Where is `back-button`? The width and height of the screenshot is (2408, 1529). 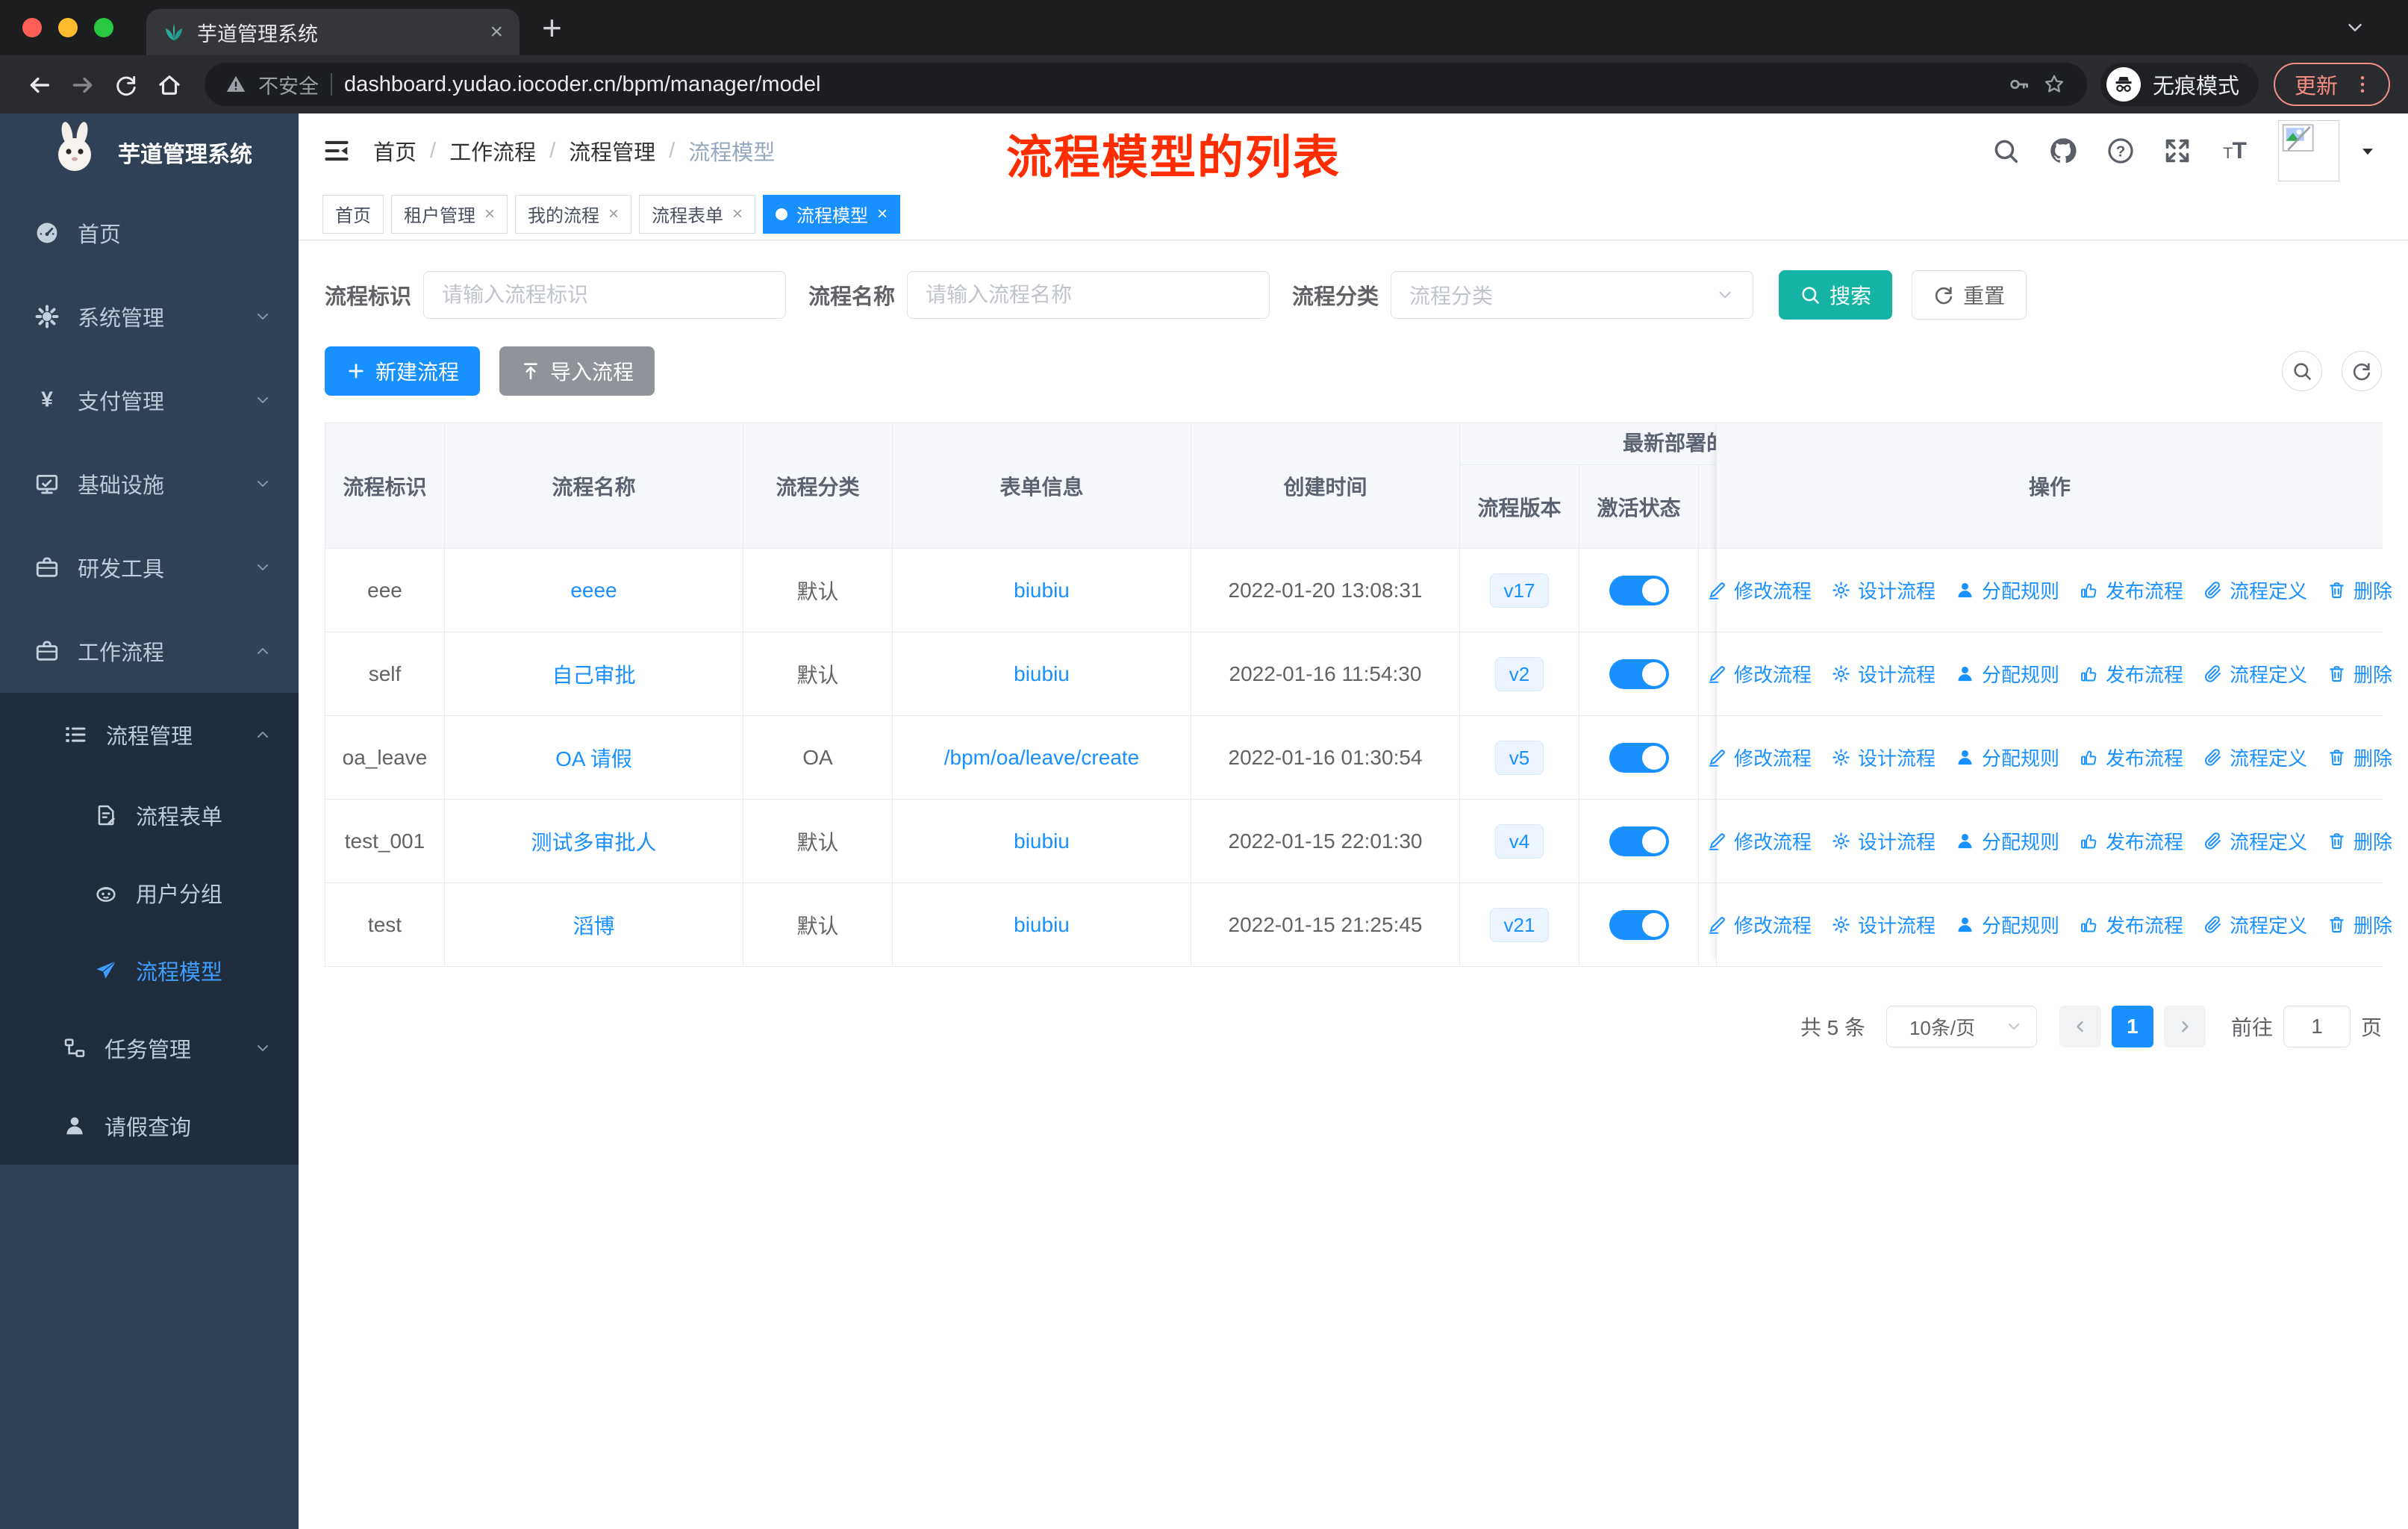
back-button is located at coordinates (39, 85).